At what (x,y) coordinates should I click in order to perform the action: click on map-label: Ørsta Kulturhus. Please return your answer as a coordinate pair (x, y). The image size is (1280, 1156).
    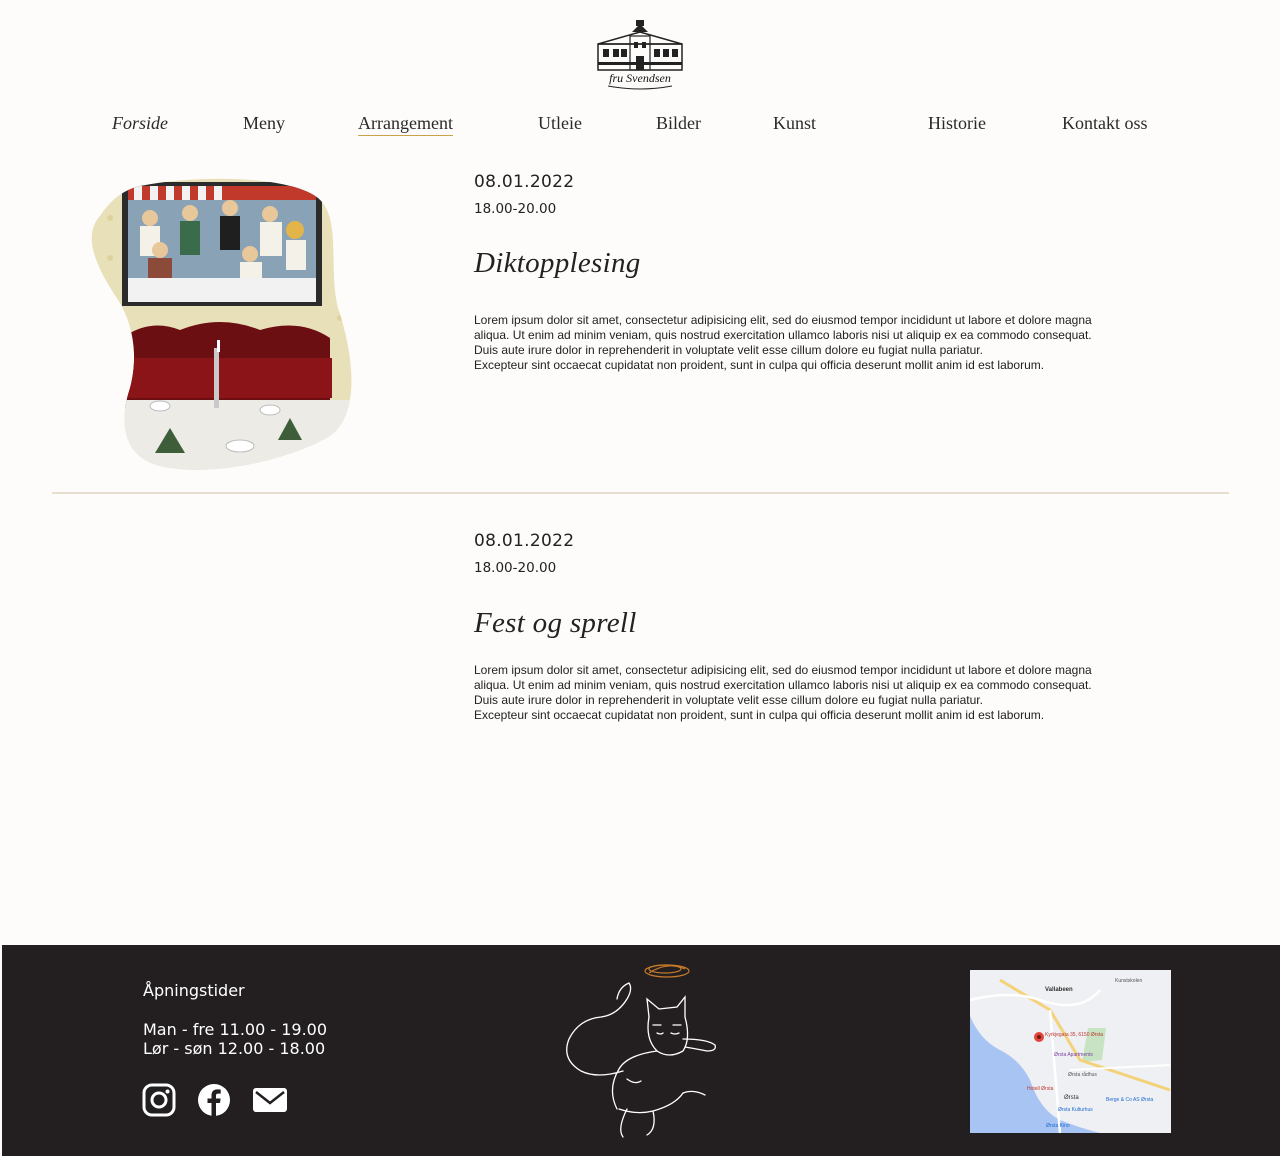
    Looking at the image, I should click on (1075, 1110).